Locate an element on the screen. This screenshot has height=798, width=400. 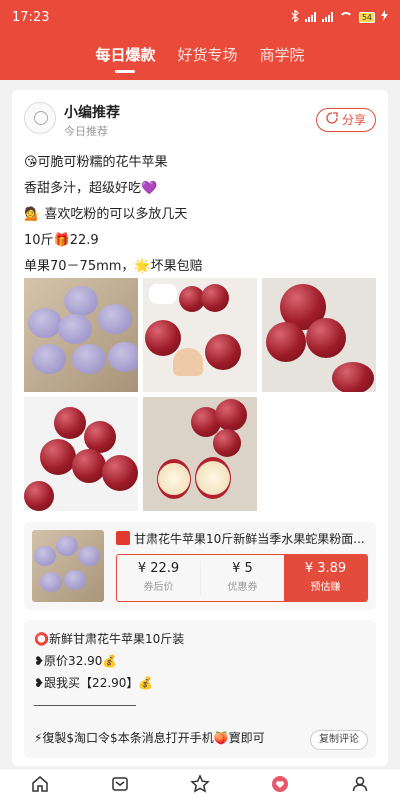
wifi-icon is located at coordinates (345, 17).